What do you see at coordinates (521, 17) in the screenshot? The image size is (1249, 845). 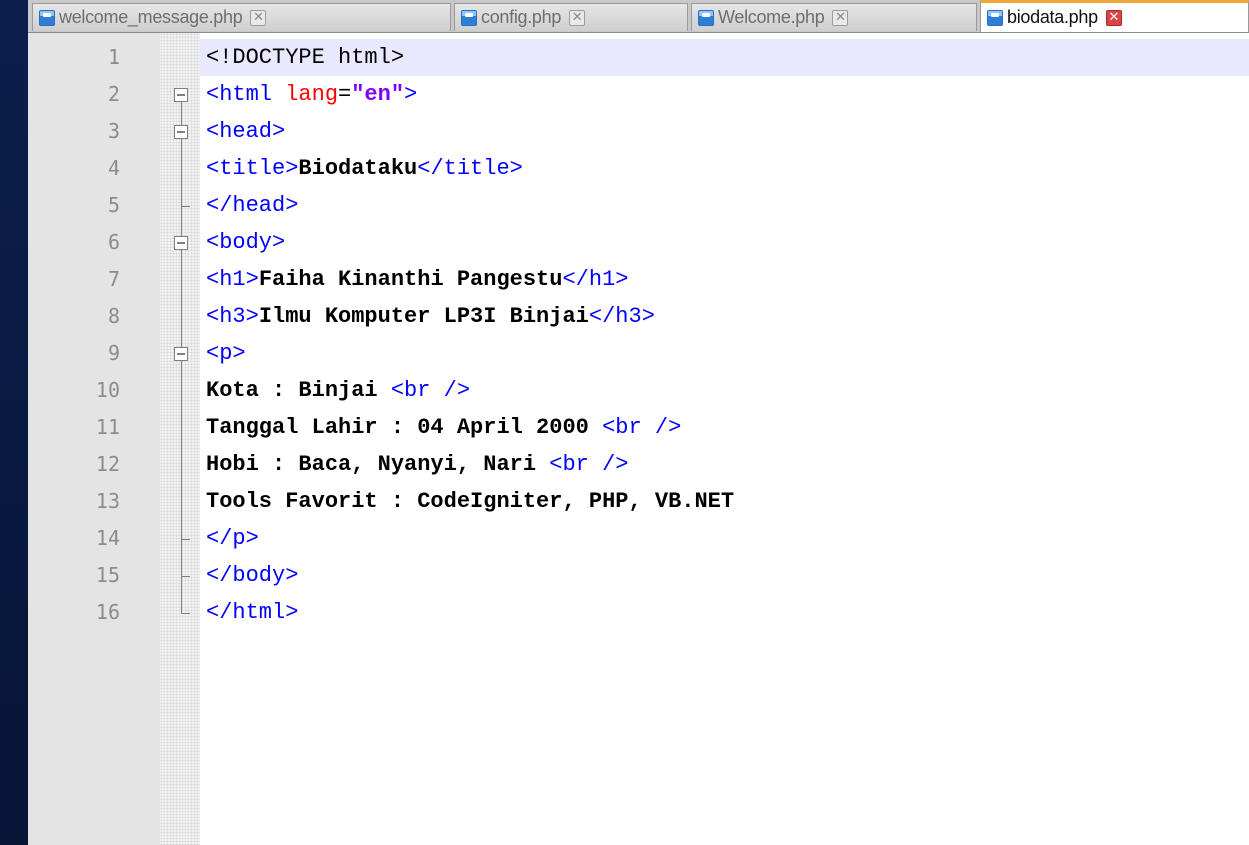 I see `tab-label: config.php` at bounding box center [521, 17].